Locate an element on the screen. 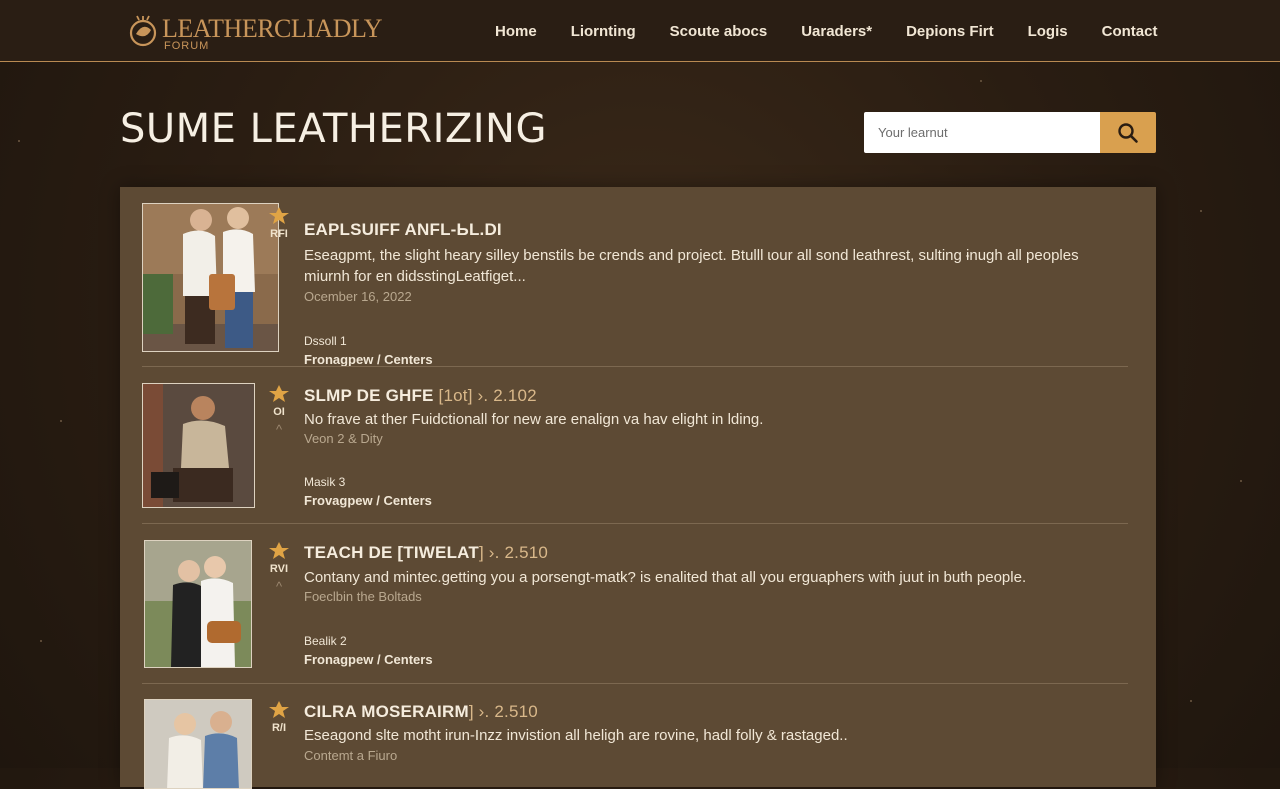 The height and width of the screenshot is (789, 1280). post-title: EAPLSUIFF ANFL-ЬL.DI is located at coordinates (403, 230).